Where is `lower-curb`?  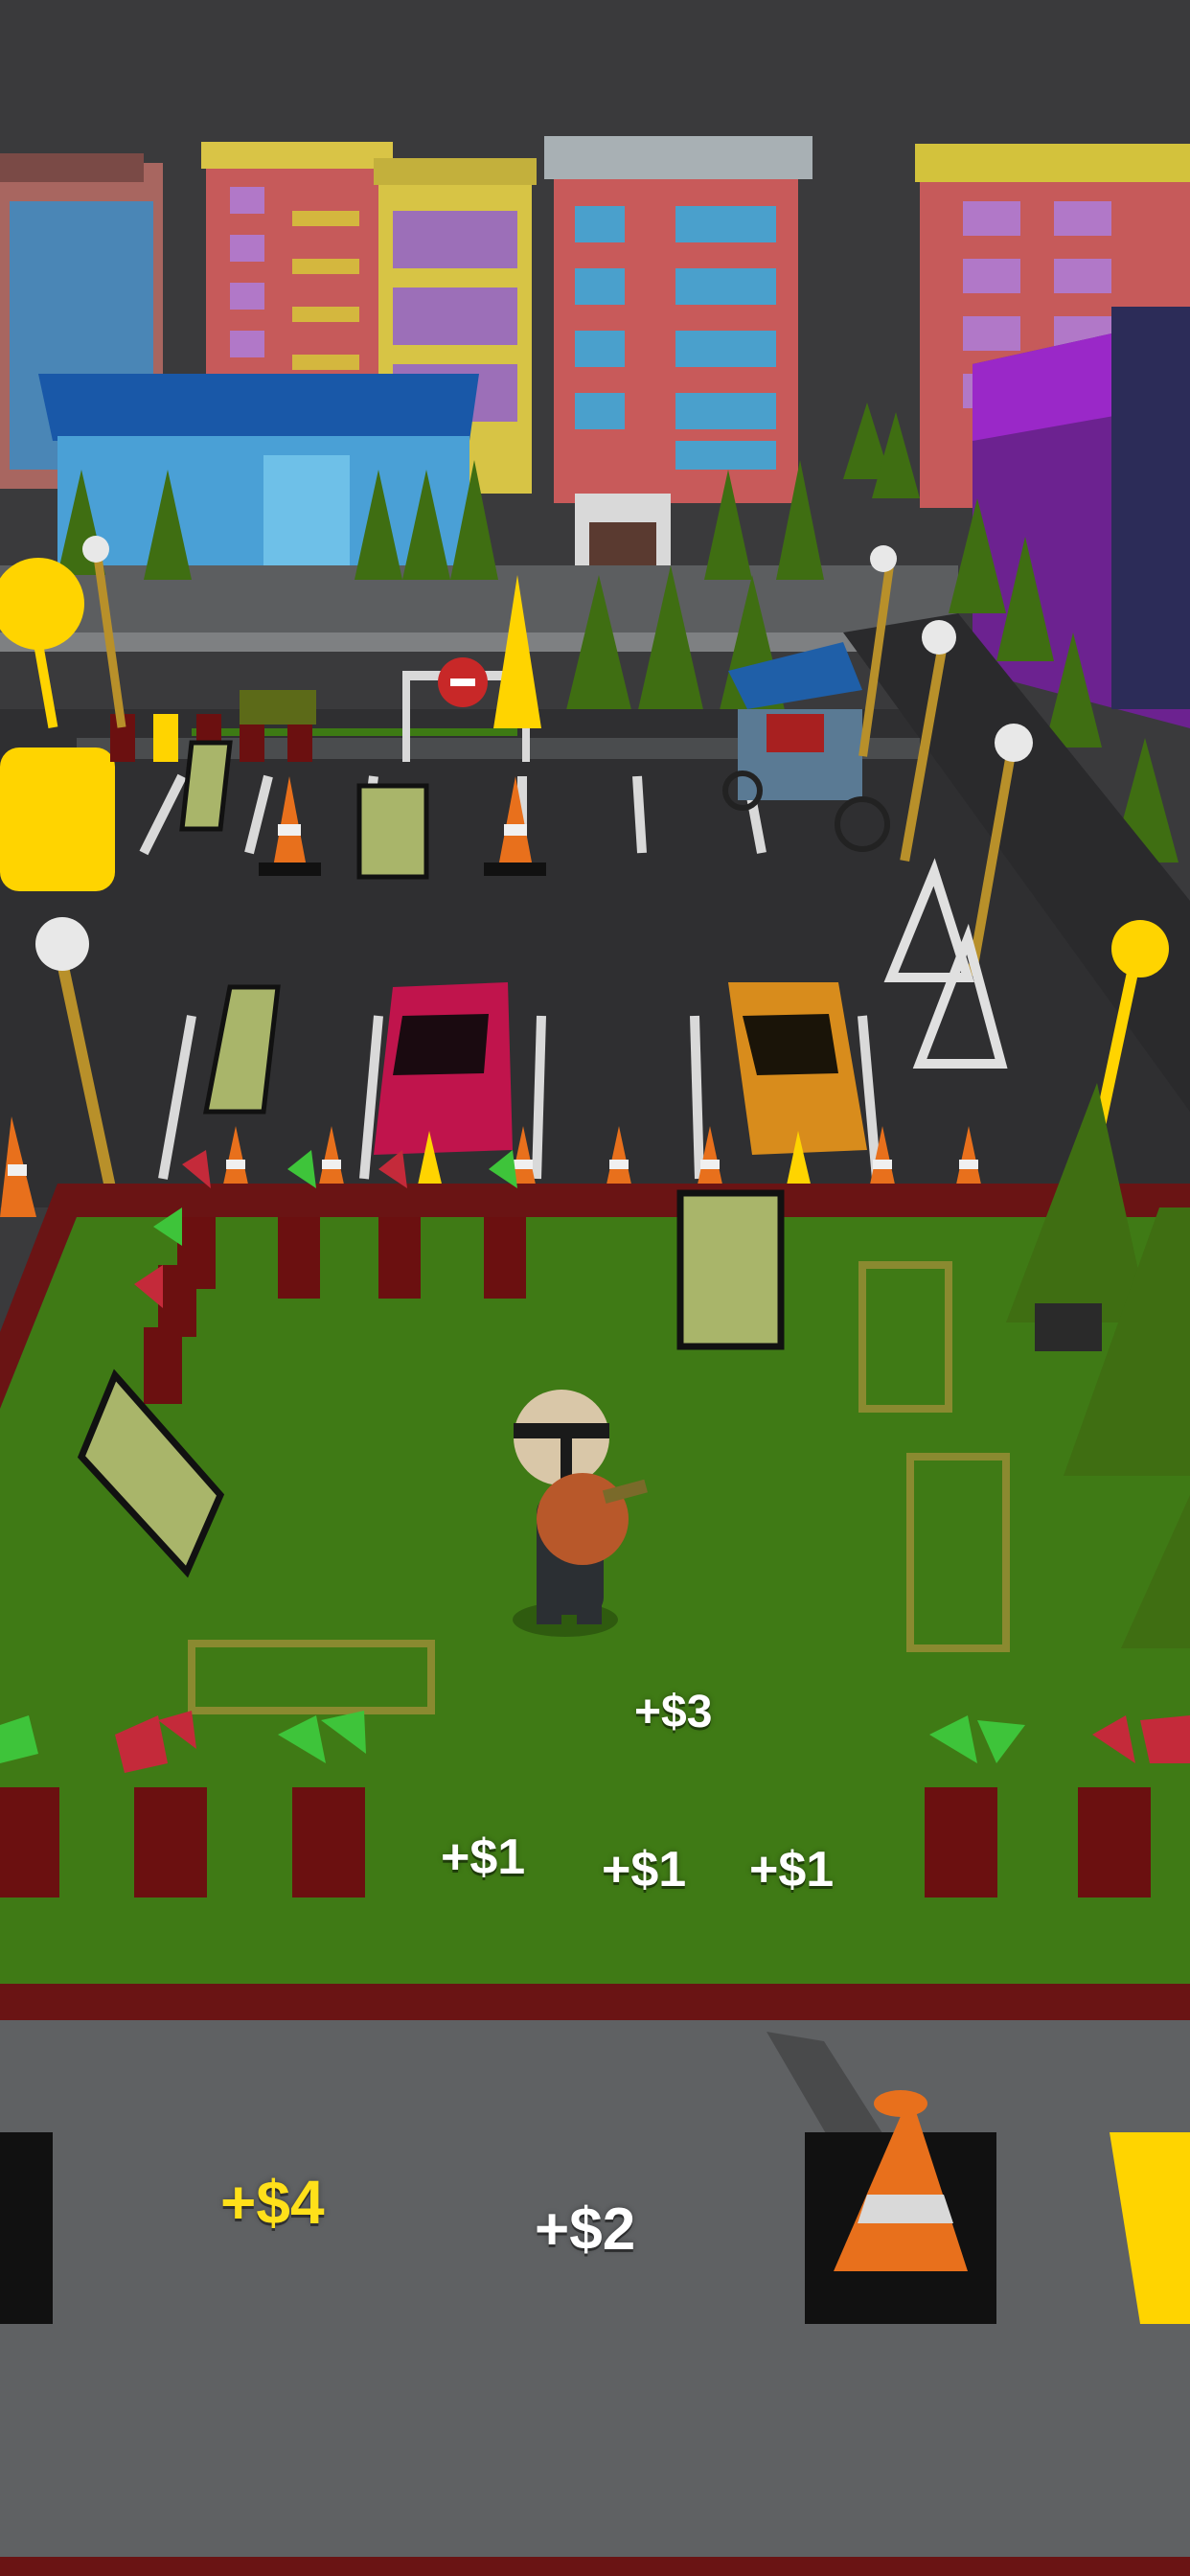
lower-curb is located at coordinates (595, 2002).